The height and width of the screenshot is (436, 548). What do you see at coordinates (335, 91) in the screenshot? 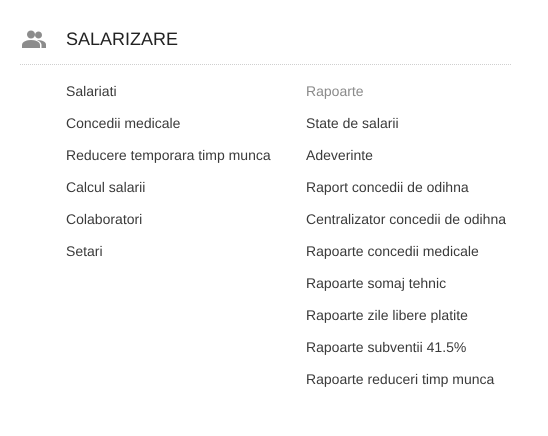
I see `column-heading: Rapoarte` at bounding box center [335, 91].